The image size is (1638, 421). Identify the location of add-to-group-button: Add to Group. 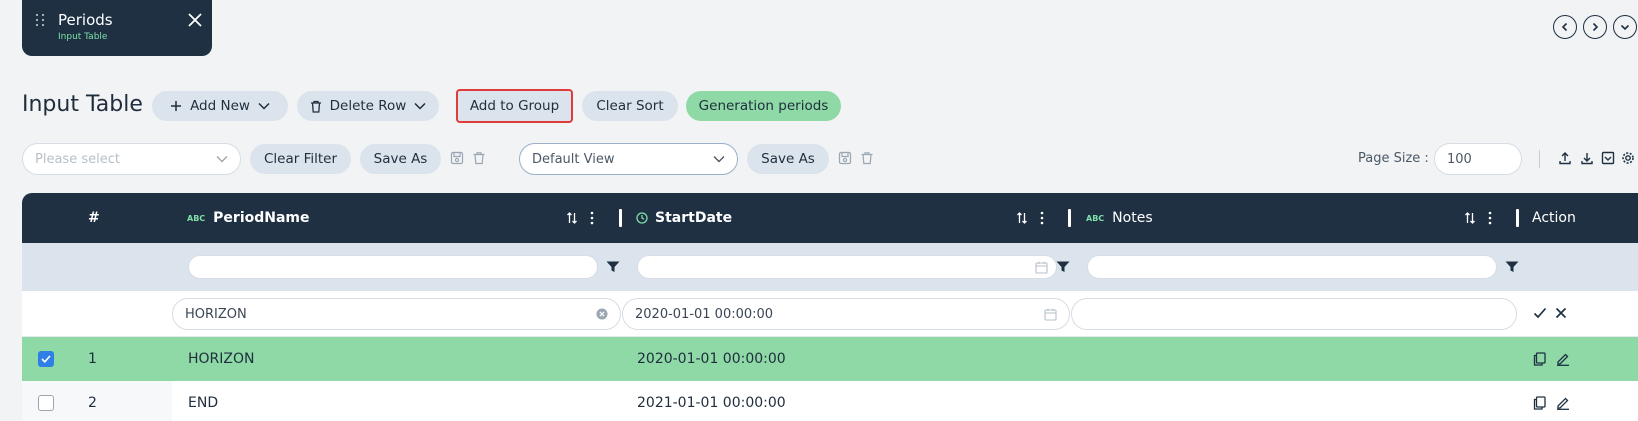
(514, 106).